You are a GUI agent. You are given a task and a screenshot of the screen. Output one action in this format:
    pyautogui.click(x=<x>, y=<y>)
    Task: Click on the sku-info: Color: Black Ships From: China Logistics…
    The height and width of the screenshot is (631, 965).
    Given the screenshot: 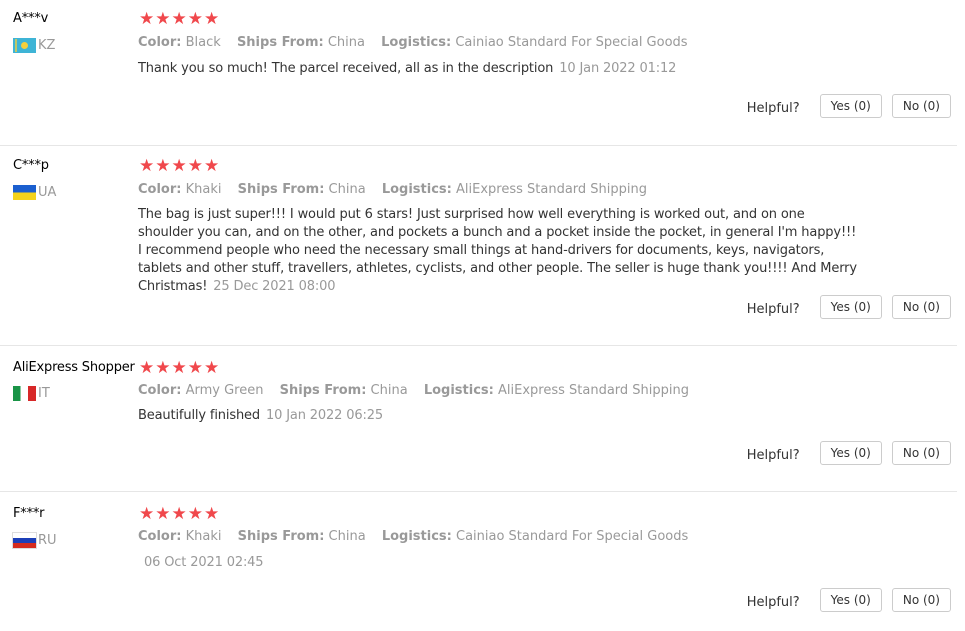 What is the action you would take?
    pyautogui.click(x=419, y=42)
    